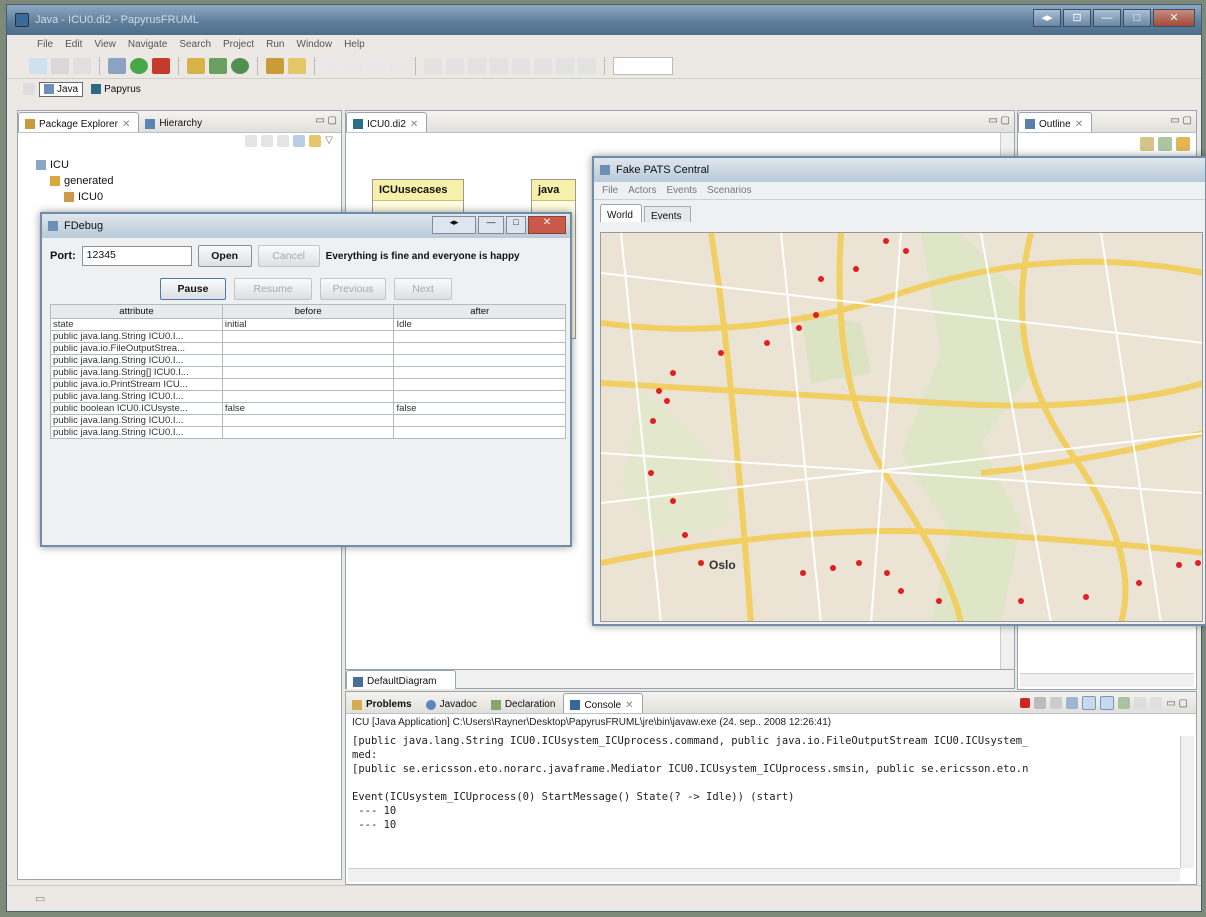 The width and height of the screenshot is (1206, 917). What do you see at coordinates (1174, 18) in the screenshot?
I see `close-button: ✕` at bounding box center [1174, 18].